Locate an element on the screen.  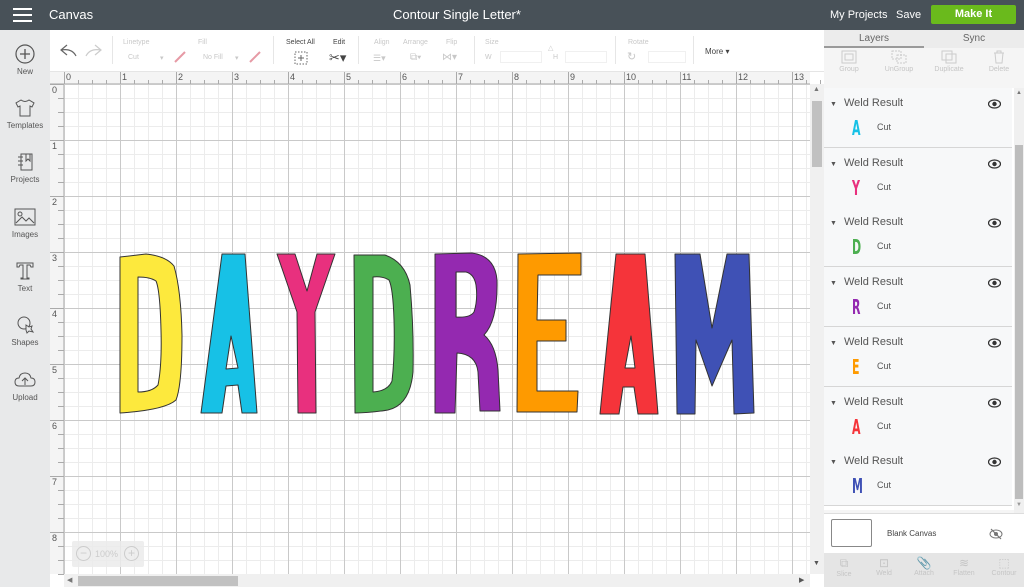
undo-icon is located at coordinates (69, 51).